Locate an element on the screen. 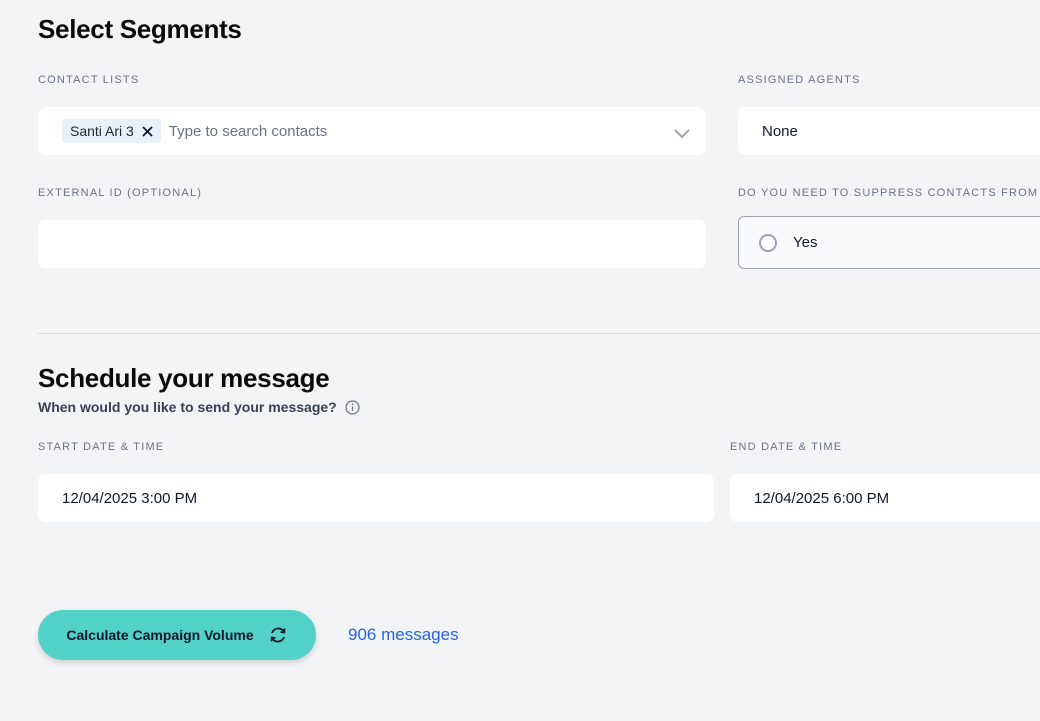 The width and height of the screenshot is (1040, 721). schedule-title: Schedule your message is located at coordinates (184, 378).